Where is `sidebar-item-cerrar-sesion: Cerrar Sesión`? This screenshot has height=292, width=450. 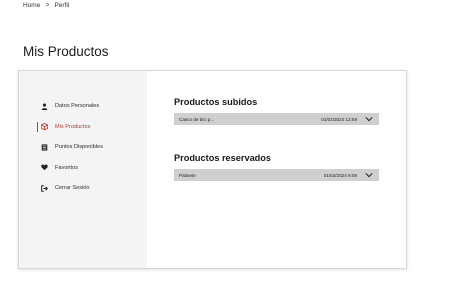
sidebar-item-cerrar-sesion: Cerrar Sesión is located at coordinates (83, 188).